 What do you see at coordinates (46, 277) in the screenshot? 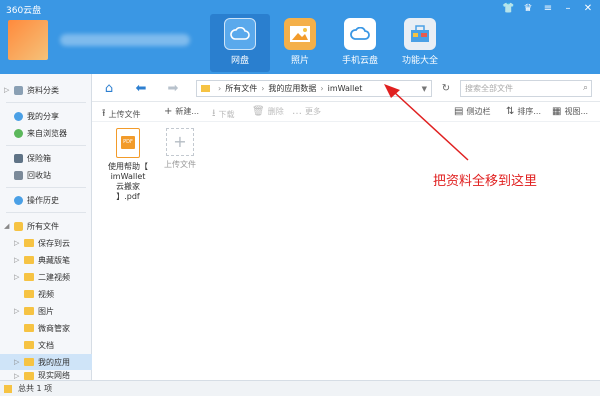
I see `sidebar-folder: ▷ 二建视频` at bounding box center [46, 277].